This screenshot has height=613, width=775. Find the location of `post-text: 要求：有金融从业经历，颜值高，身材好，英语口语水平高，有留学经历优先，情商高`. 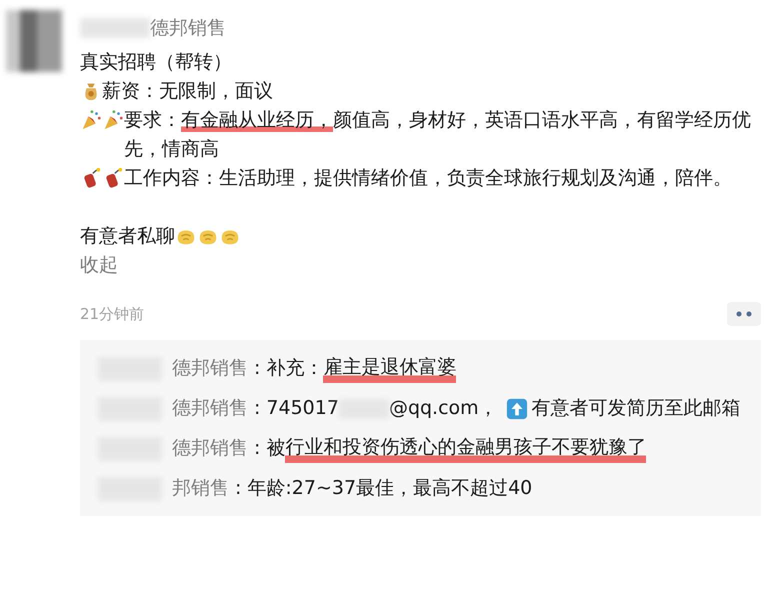

post-text: 要求：有金融从业经历，颜值高，身材好，英语口语水平高，有留学经历优先，情商高 is located at coordinates (438, 135).